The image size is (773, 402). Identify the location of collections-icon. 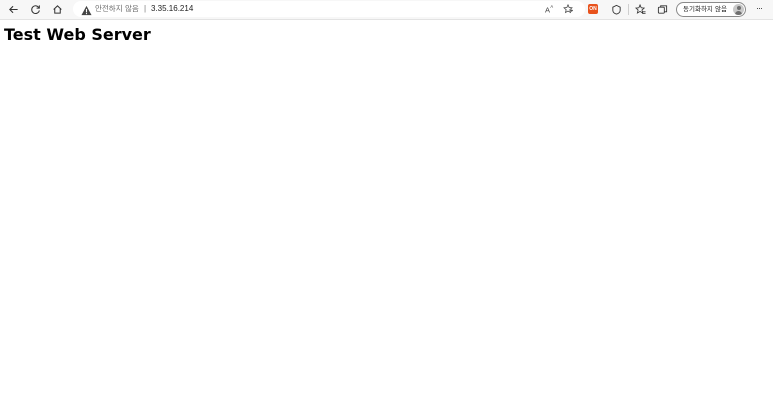
(662, 9).